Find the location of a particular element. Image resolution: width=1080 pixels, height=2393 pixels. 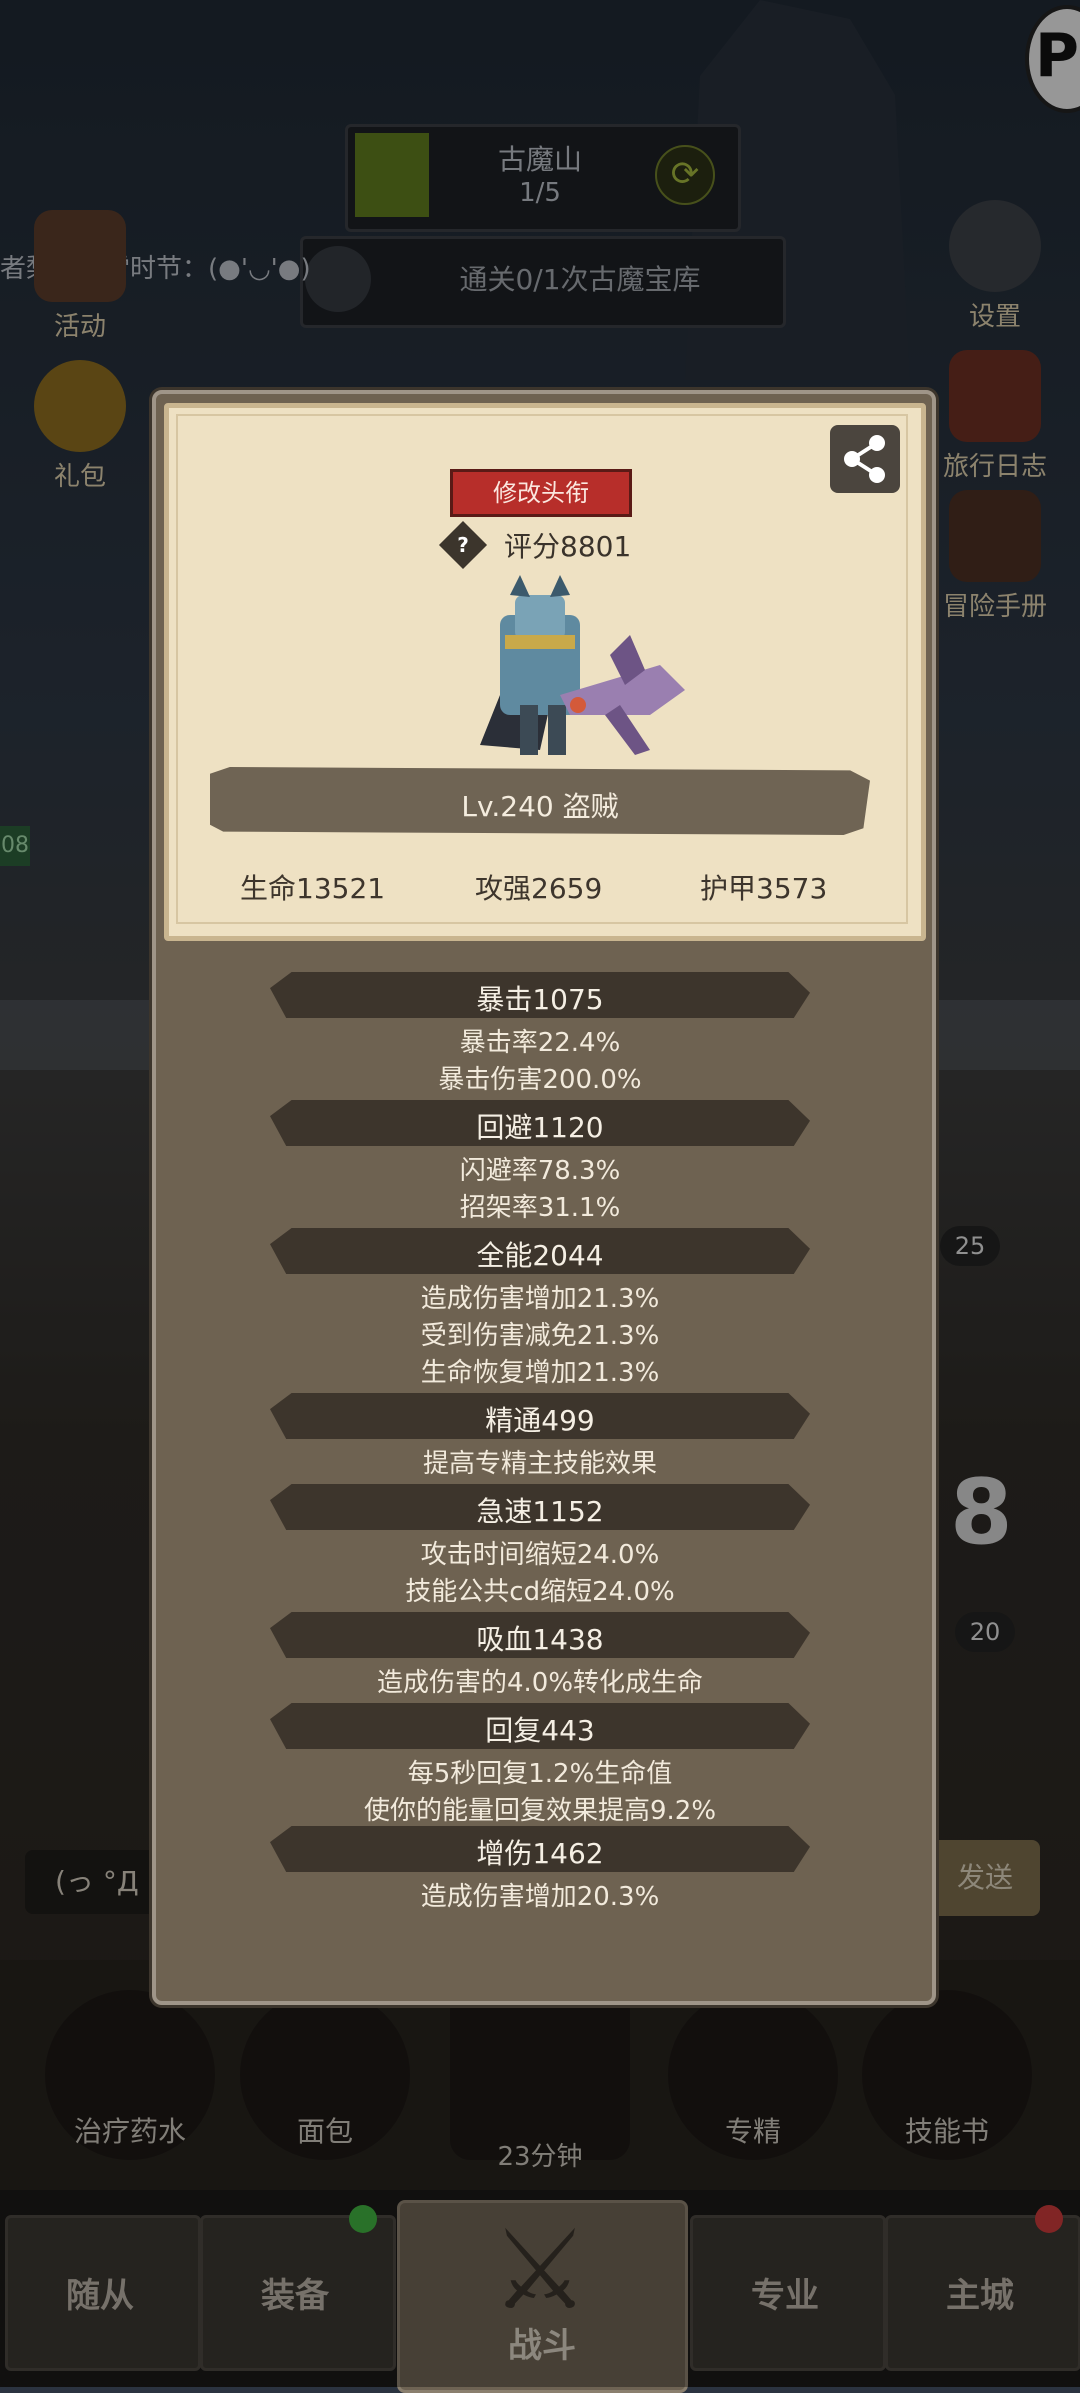

stat-damage-increase: 增伤1462 is located at coordinates (540, 1853).